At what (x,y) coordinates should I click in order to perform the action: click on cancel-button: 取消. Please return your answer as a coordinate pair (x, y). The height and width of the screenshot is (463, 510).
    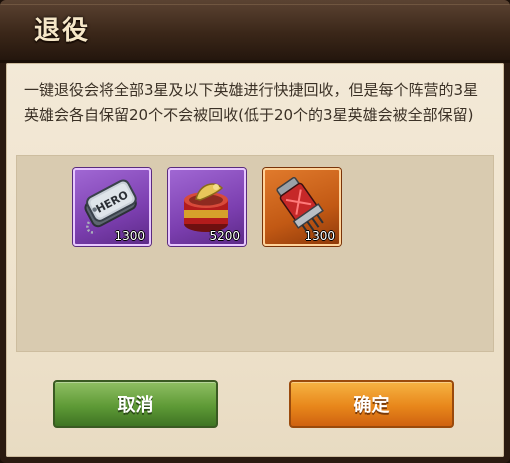
    Looking at the image, I should click on (135, 404).